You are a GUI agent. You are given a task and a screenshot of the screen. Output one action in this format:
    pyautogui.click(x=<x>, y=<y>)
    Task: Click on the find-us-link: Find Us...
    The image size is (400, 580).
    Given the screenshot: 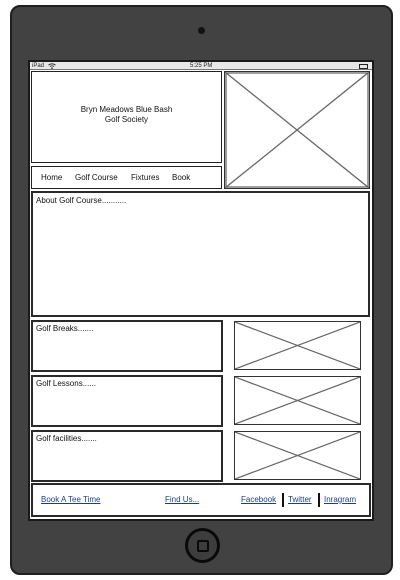 What is the action you would take?
    pyautogui.click(x=182, y=499)
    